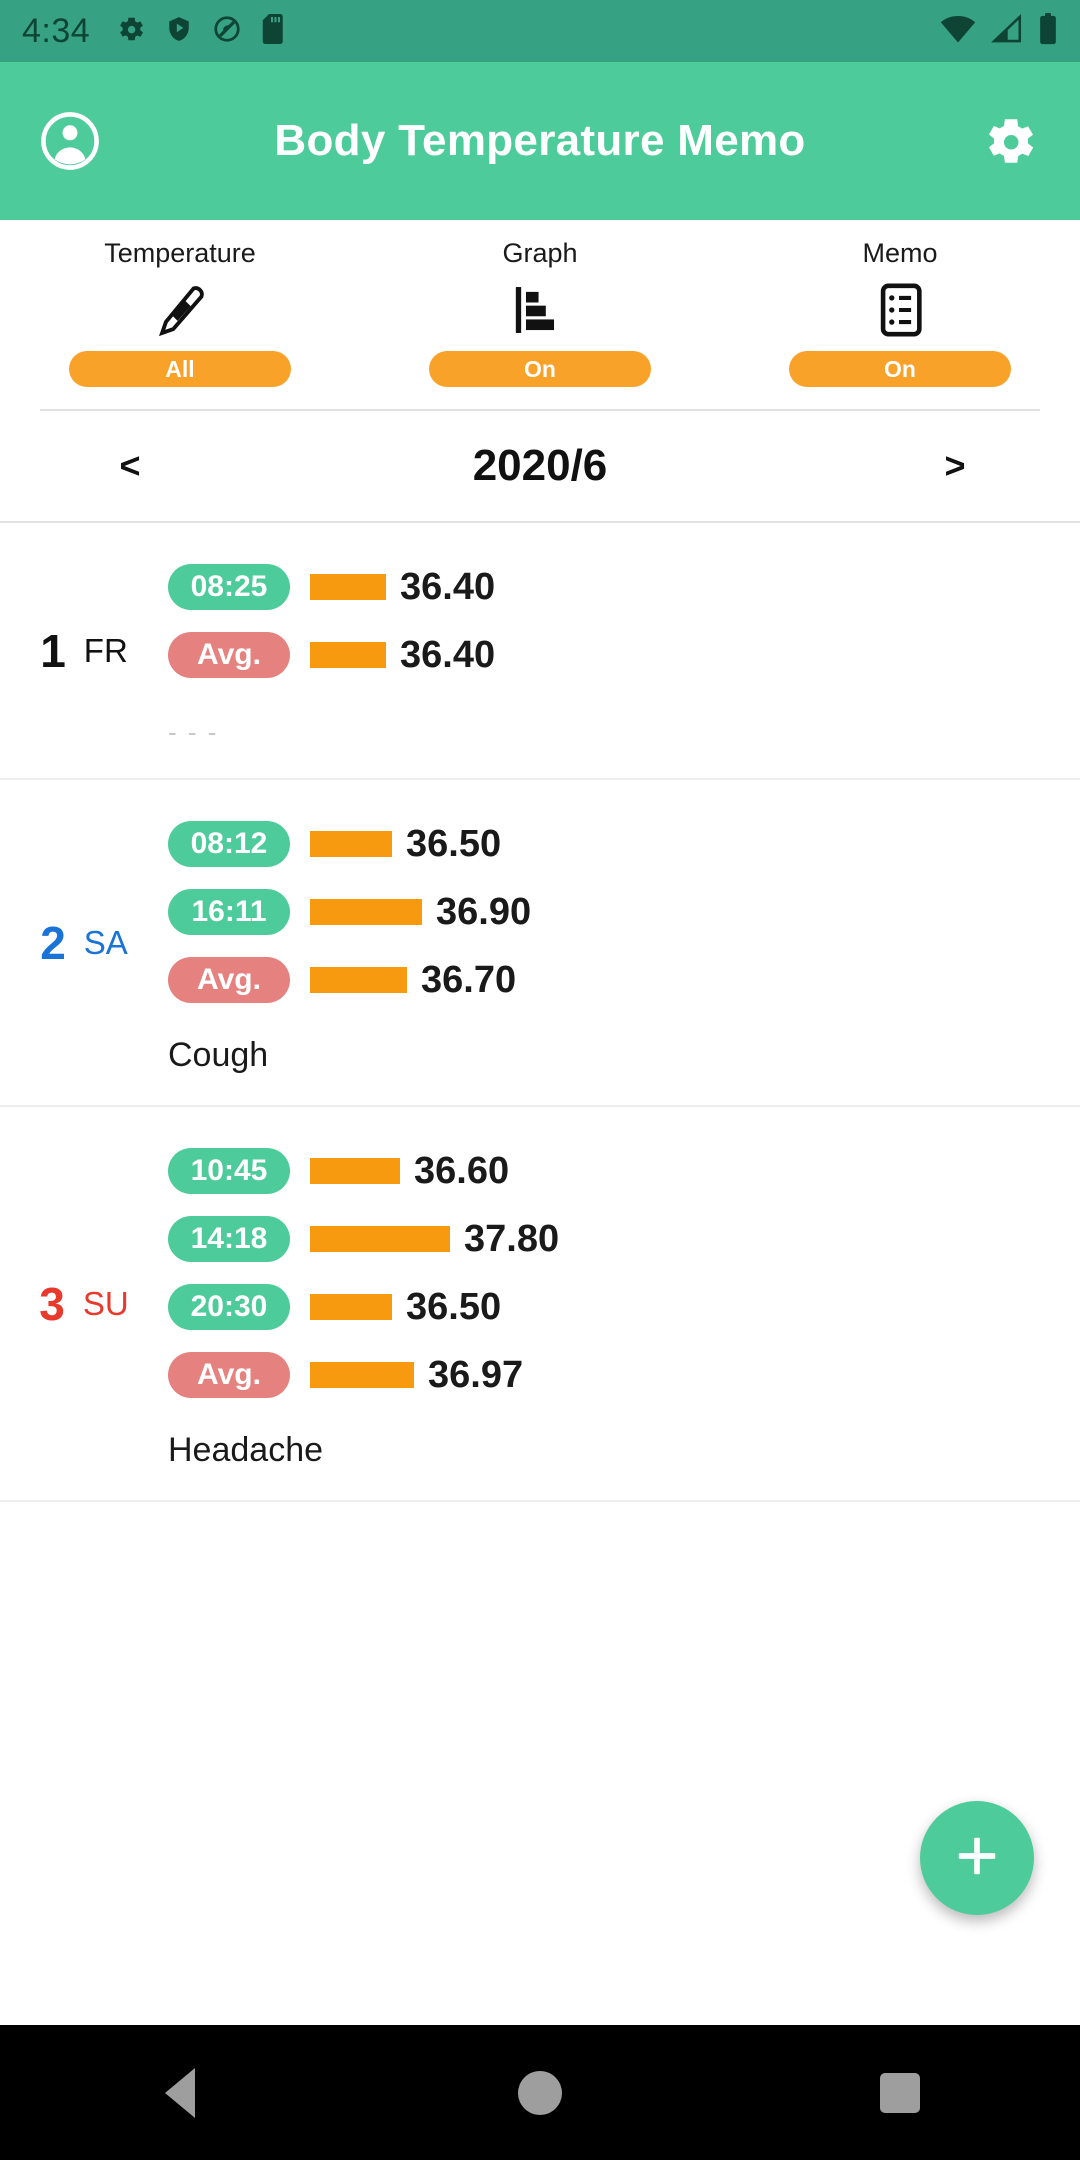  What do you see at coordinates (409, 1171) in the screenshot?
I see `reading-bar-group: 36.60` at bounding box center [409, 1171].